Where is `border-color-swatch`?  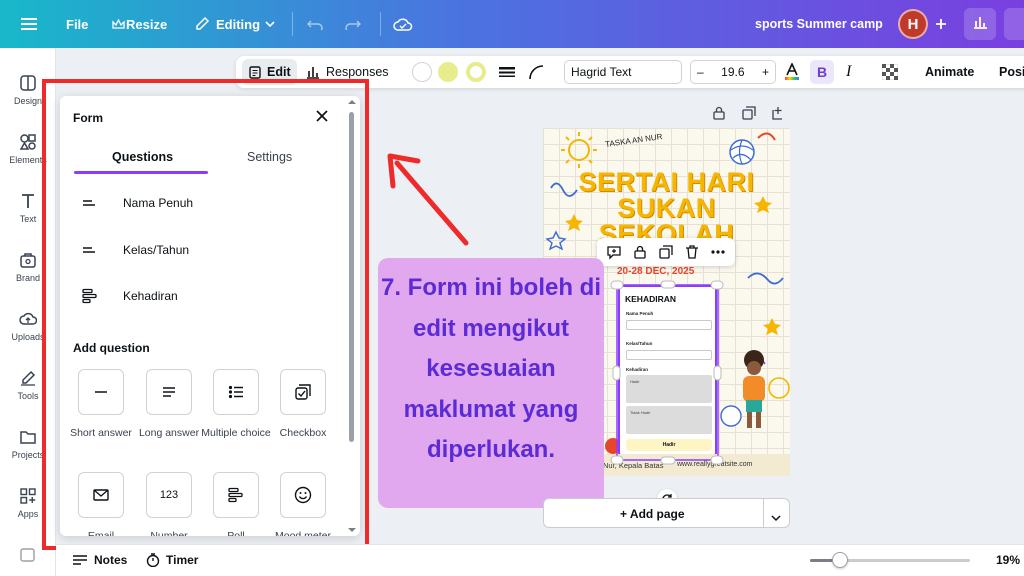
border-color-swatch is located at coordinates (476, 72).